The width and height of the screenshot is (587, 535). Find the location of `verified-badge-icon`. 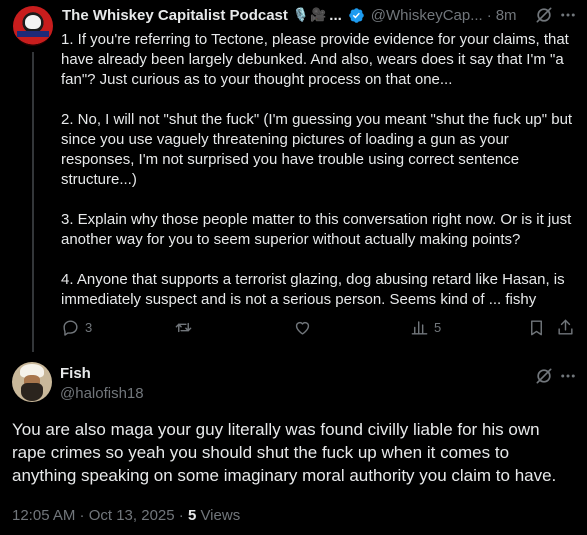

verified-badge-icon is located at coordinates (356, 15).